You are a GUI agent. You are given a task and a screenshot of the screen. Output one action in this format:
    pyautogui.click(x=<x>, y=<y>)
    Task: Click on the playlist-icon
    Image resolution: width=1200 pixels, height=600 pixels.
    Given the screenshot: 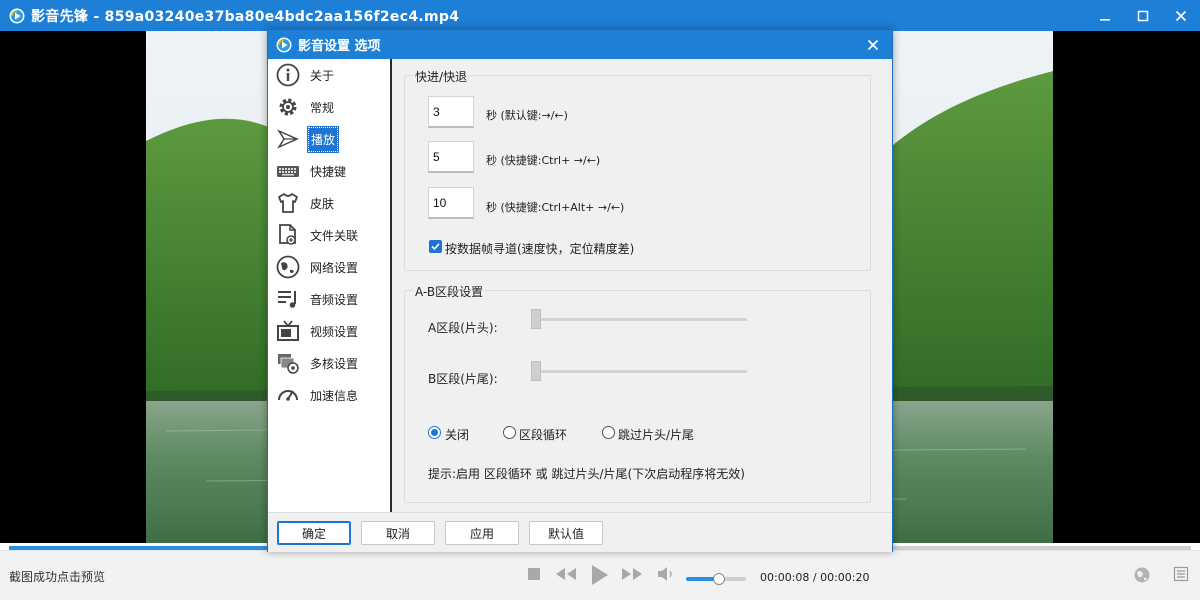 What is the action you would take?
    pyautogui.click(x=1181, y=574)
    